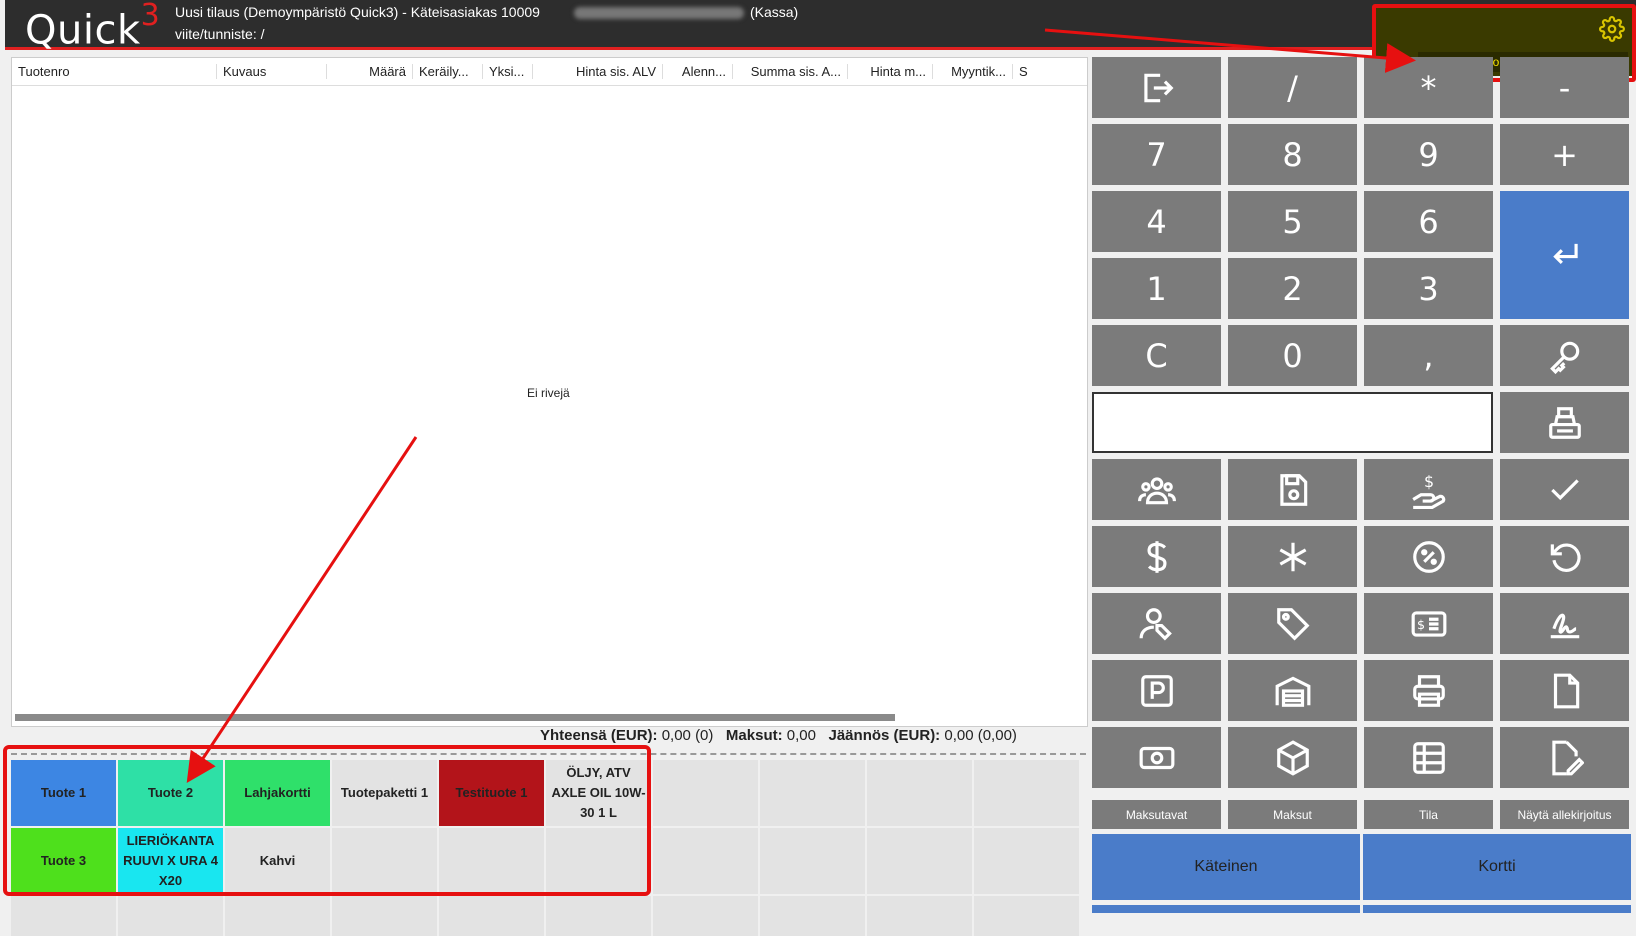 This screenshot has width=1636, height=936. What do you see at coordinates (1292, 422) in the screenshot?
I see `keypad-input-field` at bounding box center [1292, 422].